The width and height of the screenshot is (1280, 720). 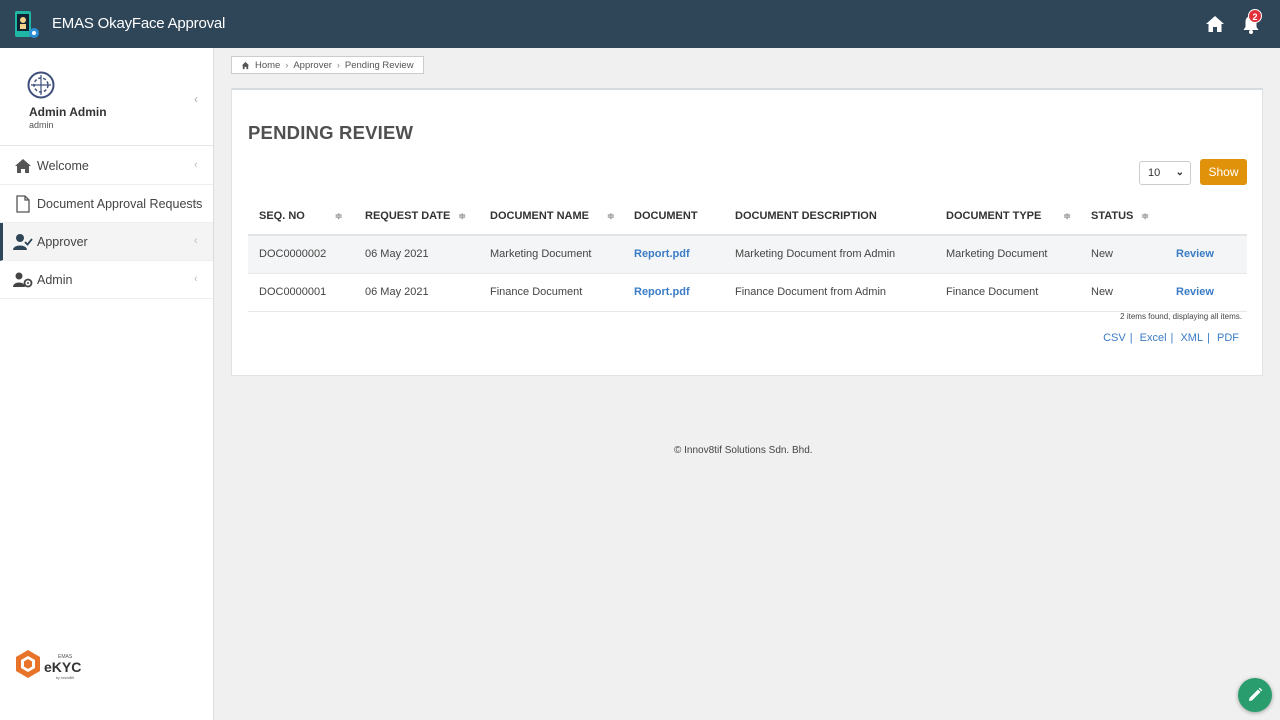 What do you see at coordinates (106, 166) in the screenshot?
I see `sidebar-item-welcome: Welcome ‹` at bounding box center [106, 166].